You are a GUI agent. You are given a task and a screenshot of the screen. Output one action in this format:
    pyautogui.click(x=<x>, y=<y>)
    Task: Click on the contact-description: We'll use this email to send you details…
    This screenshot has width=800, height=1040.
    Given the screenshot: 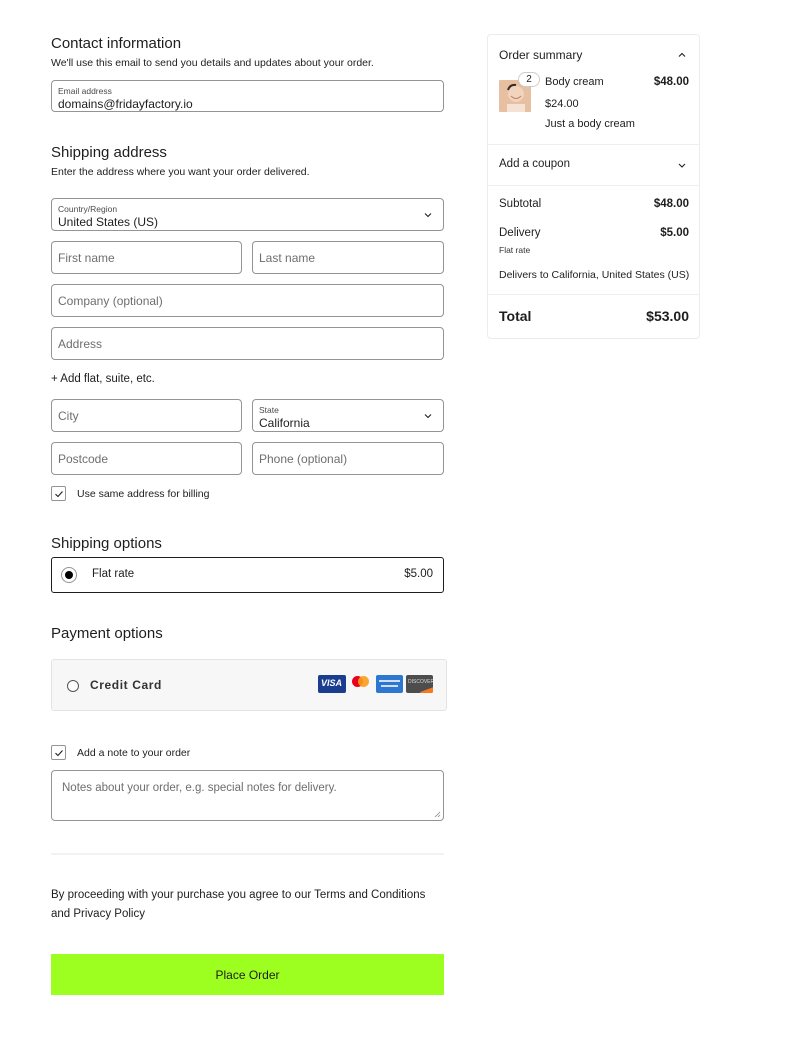 What is the action you would take?
    pyautogui.click(x=212, y=63)
    